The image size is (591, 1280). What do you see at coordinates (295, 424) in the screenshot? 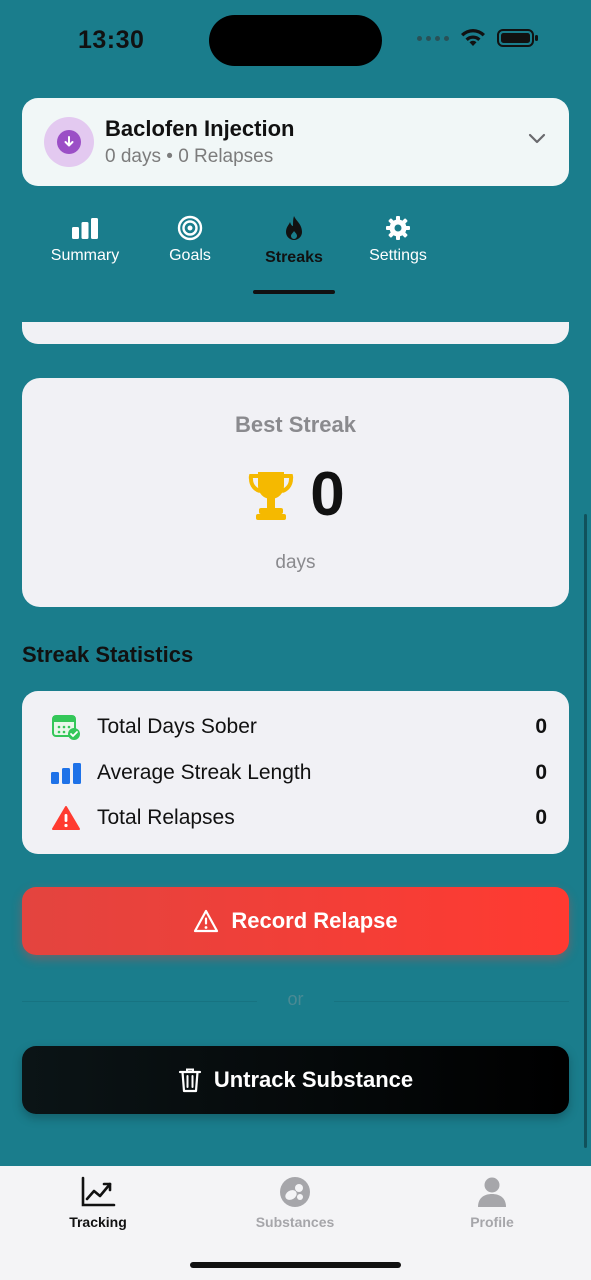
I see `best-streak-title: Best Streak` at bounding box center [295, 424].